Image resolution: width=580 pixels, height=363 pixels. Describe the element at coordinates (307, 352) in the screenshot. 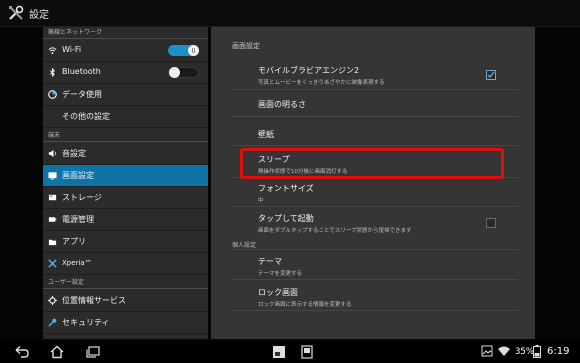

I see `small-app-widget-icon` at that location.